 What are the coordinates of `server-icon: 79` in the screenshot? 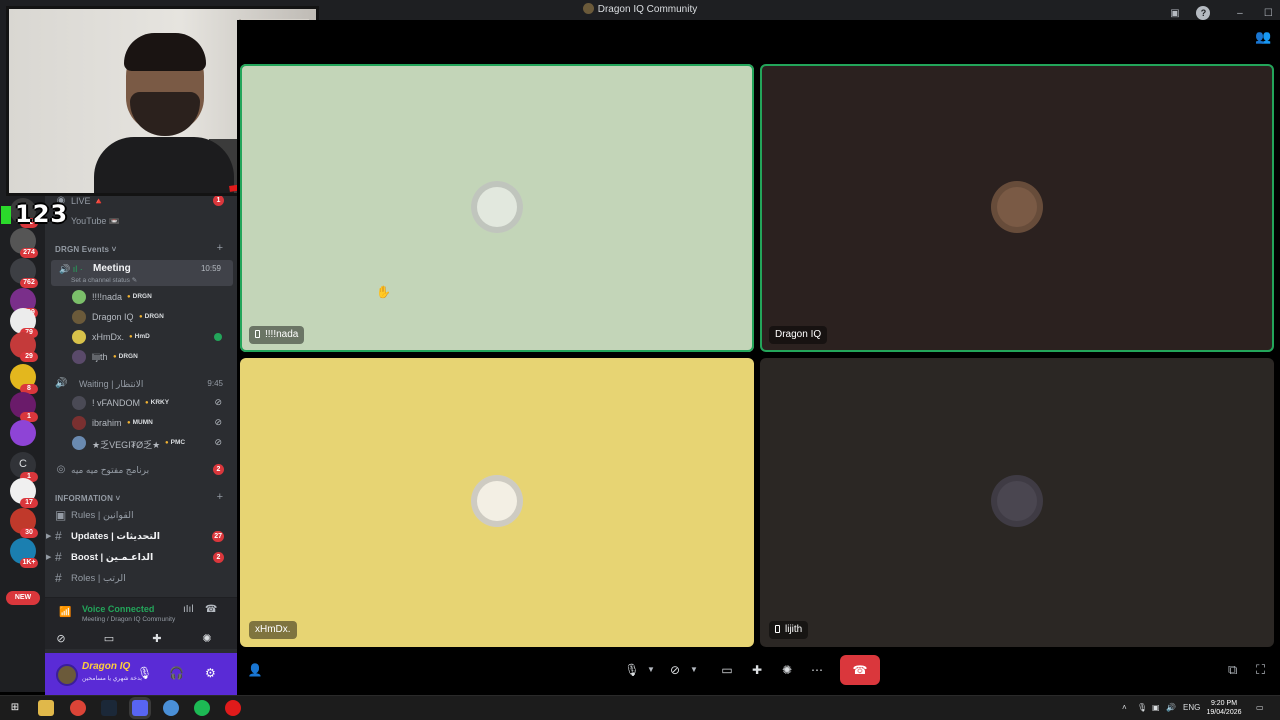 It's located at (24, 323).